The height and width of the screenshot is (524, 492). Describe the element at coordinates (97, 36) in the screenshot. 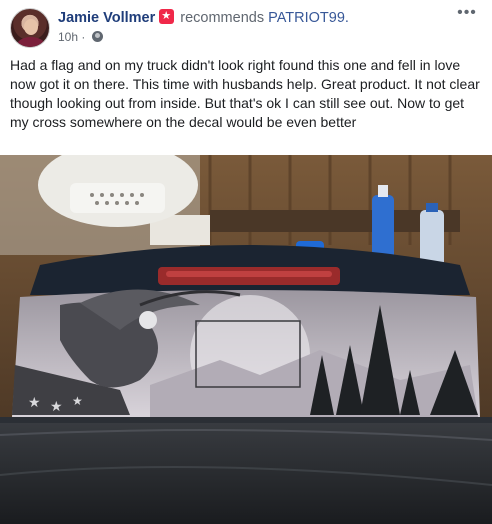

I see `globe-icon` at that location.